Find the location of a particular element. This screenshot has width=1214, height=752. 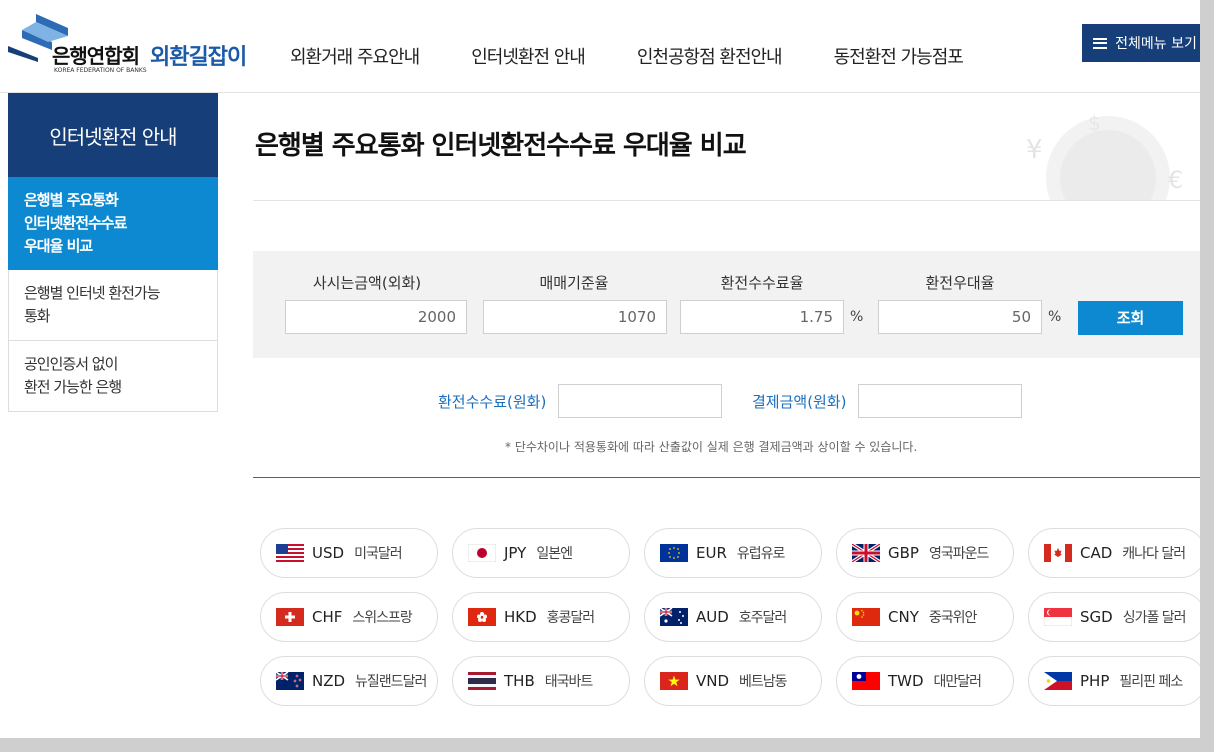

currency-code: CAD is located at coordinates (1096, 553).